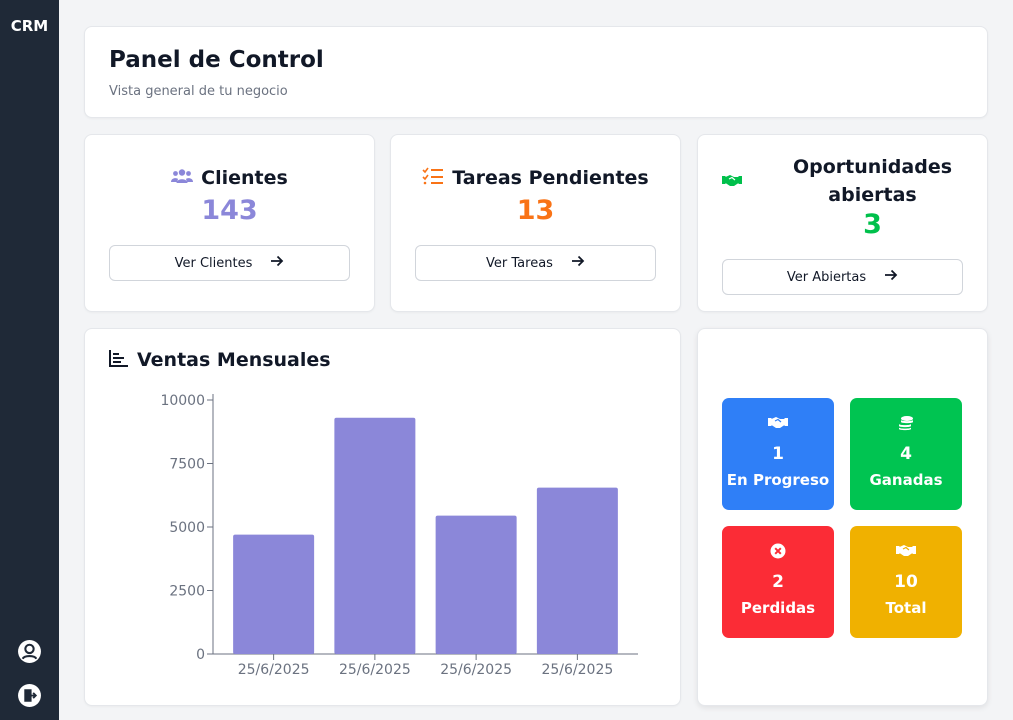 Image resolution: width=1013 pixels, height=720 pixels. I want to click on won-count: 4, so click(906, 454).